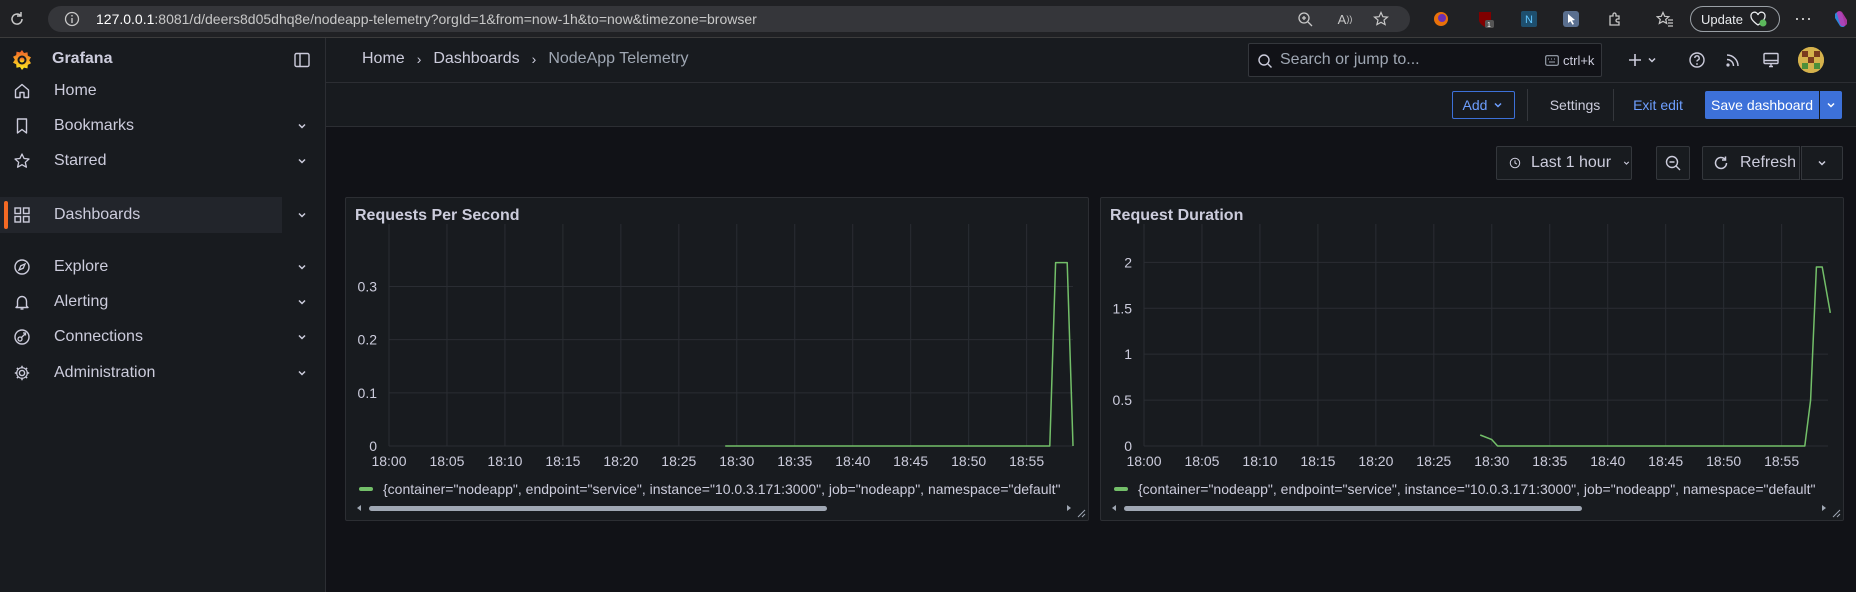  Describe the element at coordinates (1571, 162) in the screenshot. I see `time-range-label: Last 1 hour` at that location.